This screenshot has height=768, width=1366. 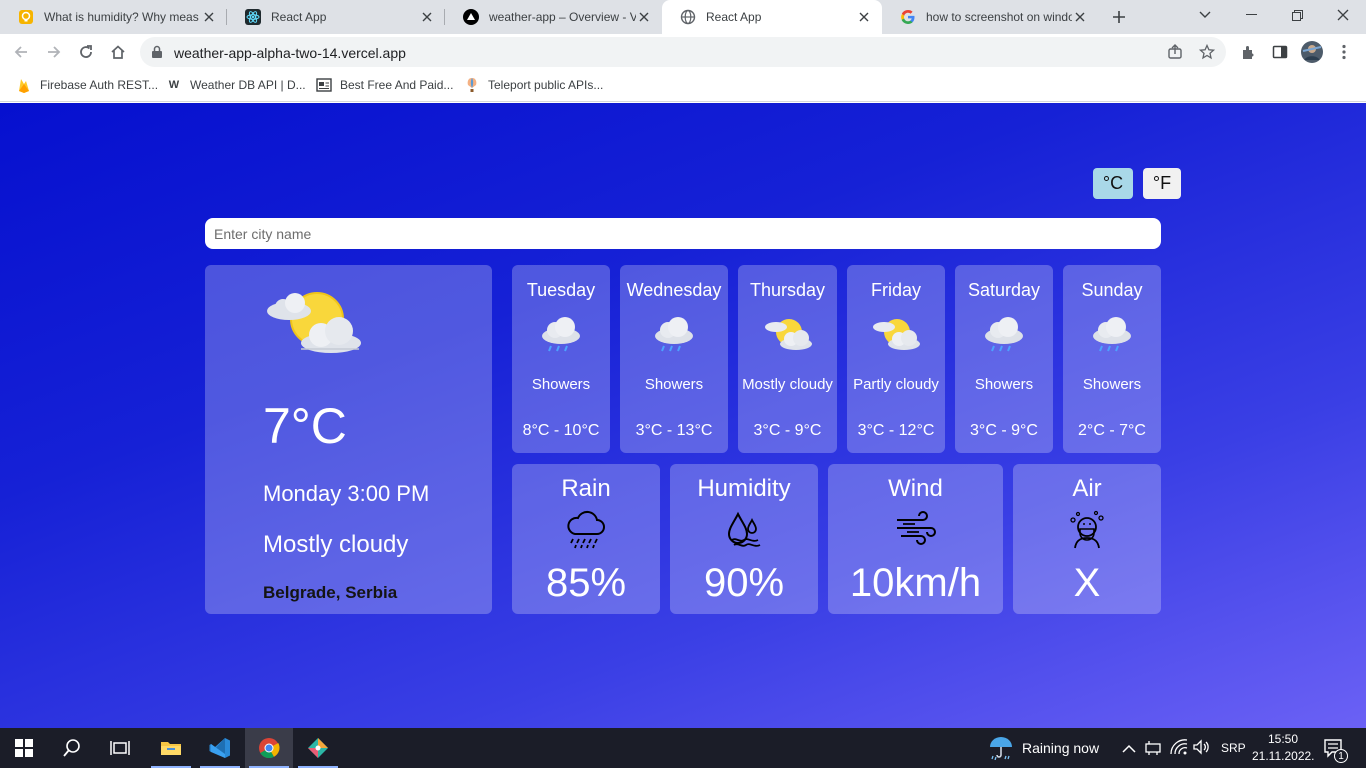 I want to click on profile-avatar, so click(x=1312, y=52).